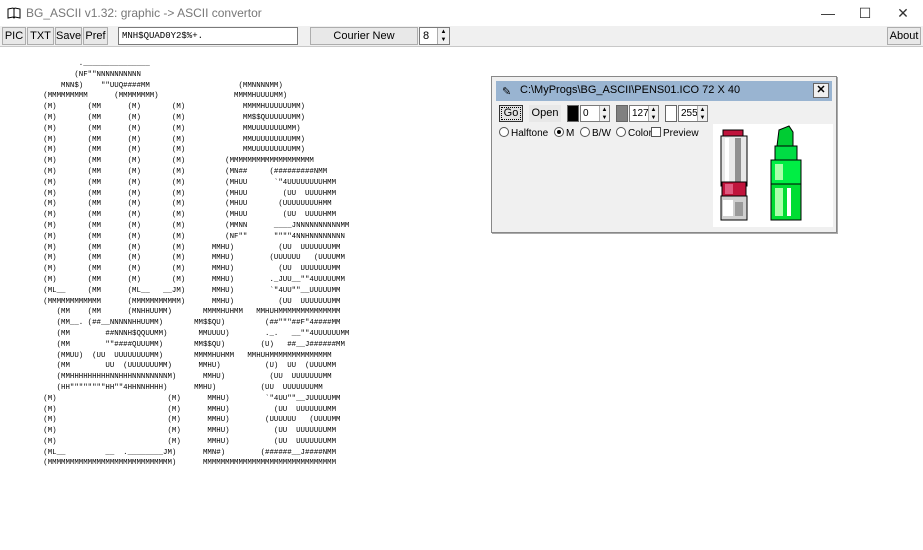 Image resolution: width=923 pixels, height=550 pixels. What do you see at coordinates (95, 36) in the screenshot?
I see `pref-button: Pref` at bounding box center [95, 36].